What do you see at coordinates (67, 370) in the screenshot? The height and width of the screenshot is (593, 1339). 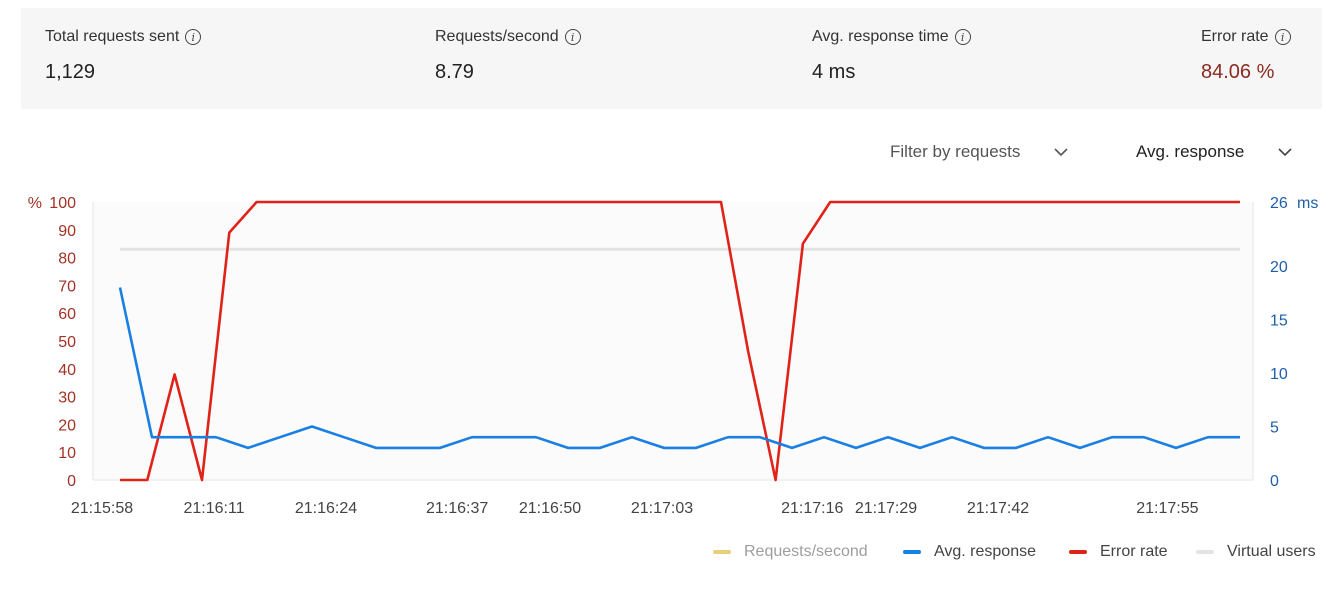 I see `y-left-tick-label: 40` at bounding box center [67, 370].